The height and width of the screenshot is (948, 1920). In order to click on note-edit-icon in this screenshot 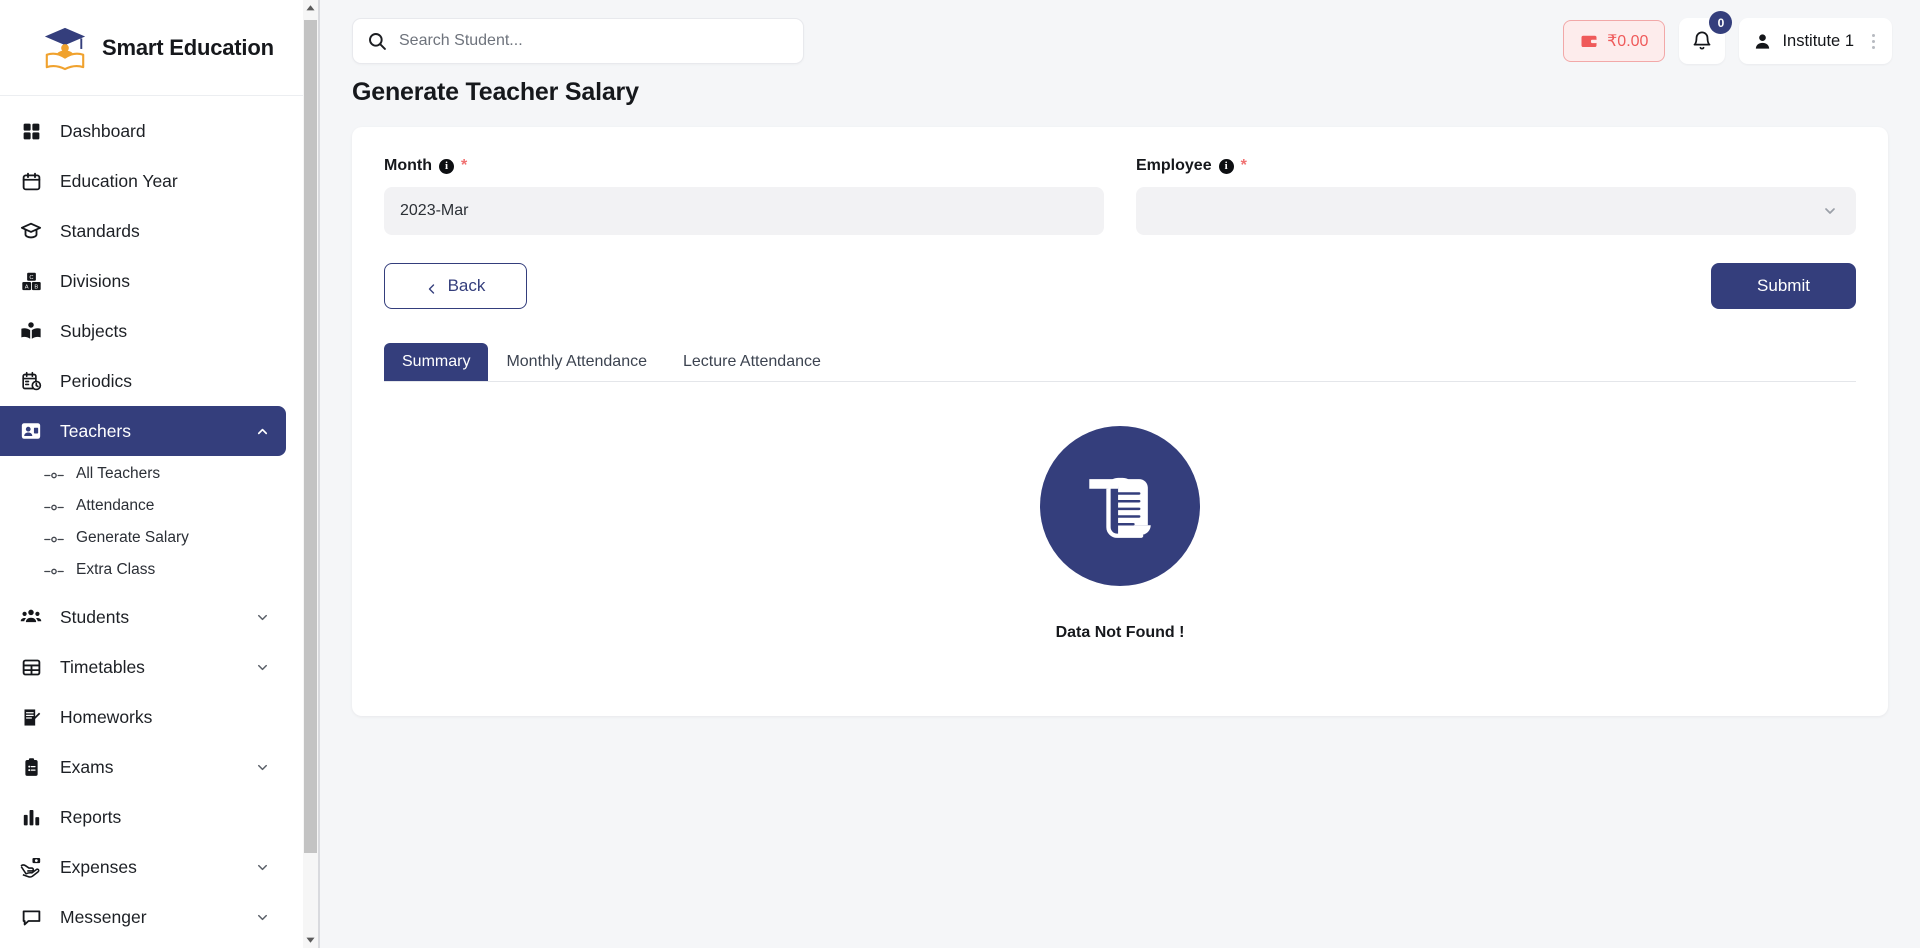, I will do `click(31, 717)`.